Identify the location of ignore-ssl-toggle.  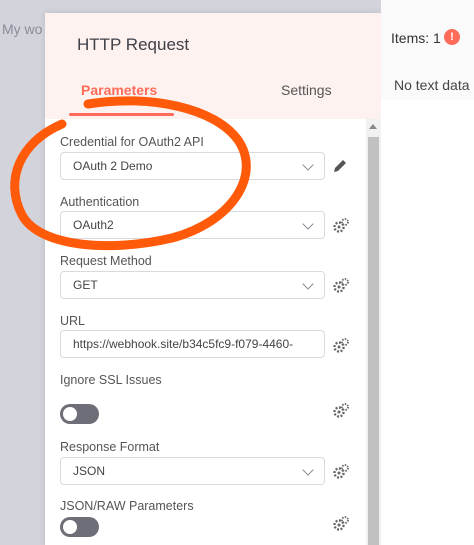
(79, 414).